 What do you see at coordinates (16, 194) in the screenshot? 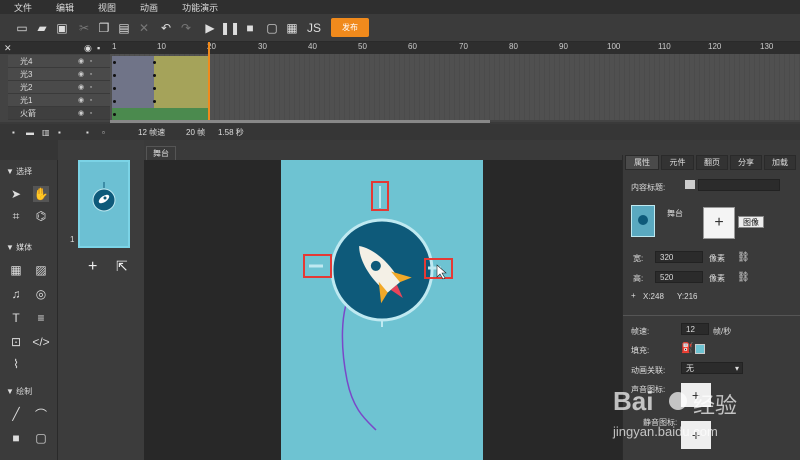
I see `arrow-select-icon: ➤` at bounding box center [16, 194].